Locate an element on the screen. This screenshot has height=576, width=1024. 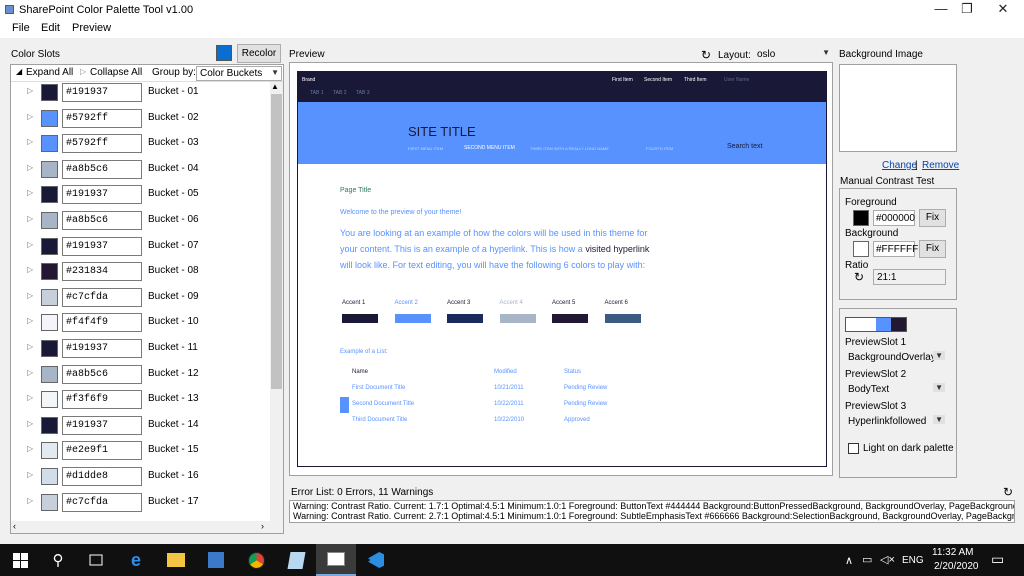
bg-image-box is located at coordinates (898, 108).